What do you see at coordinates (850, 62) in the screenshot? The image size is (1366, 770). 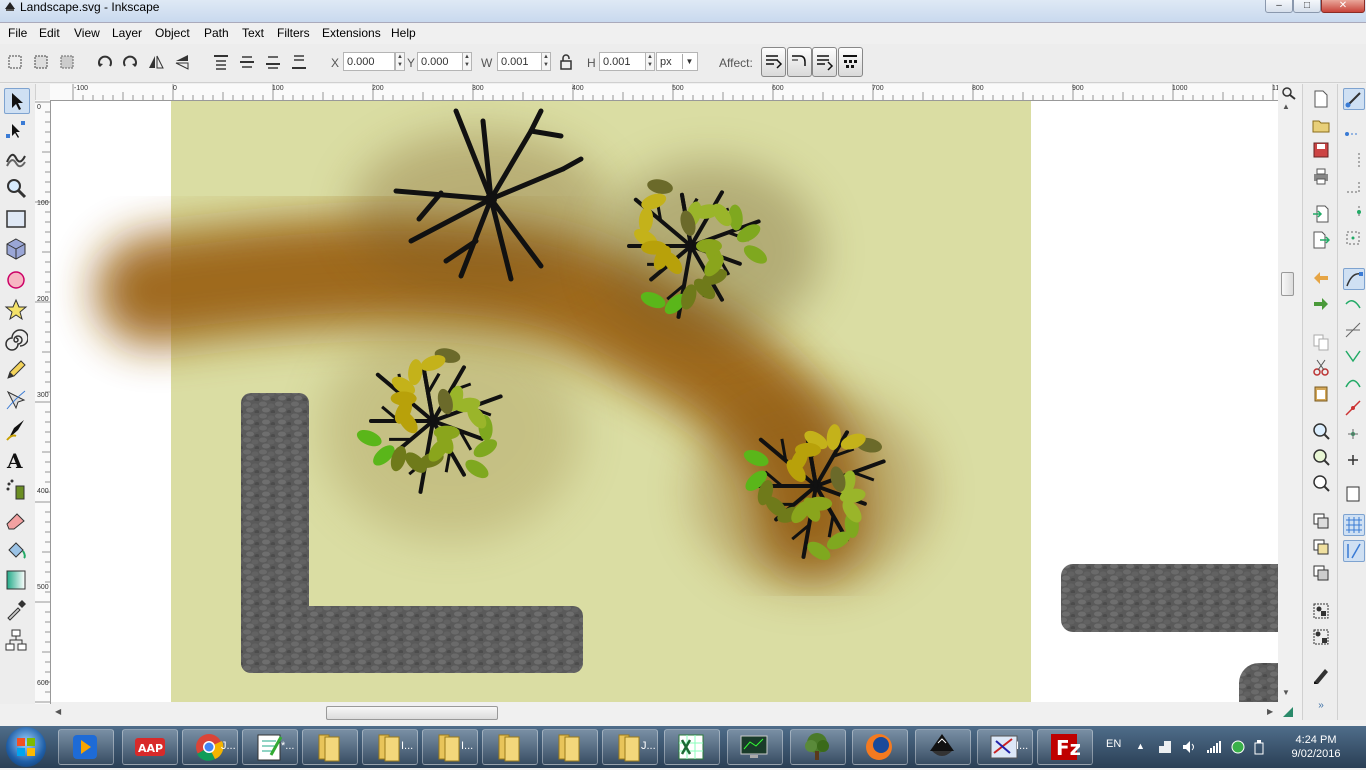 I see `affect-patterns-button` at bounding box center [850, 62].